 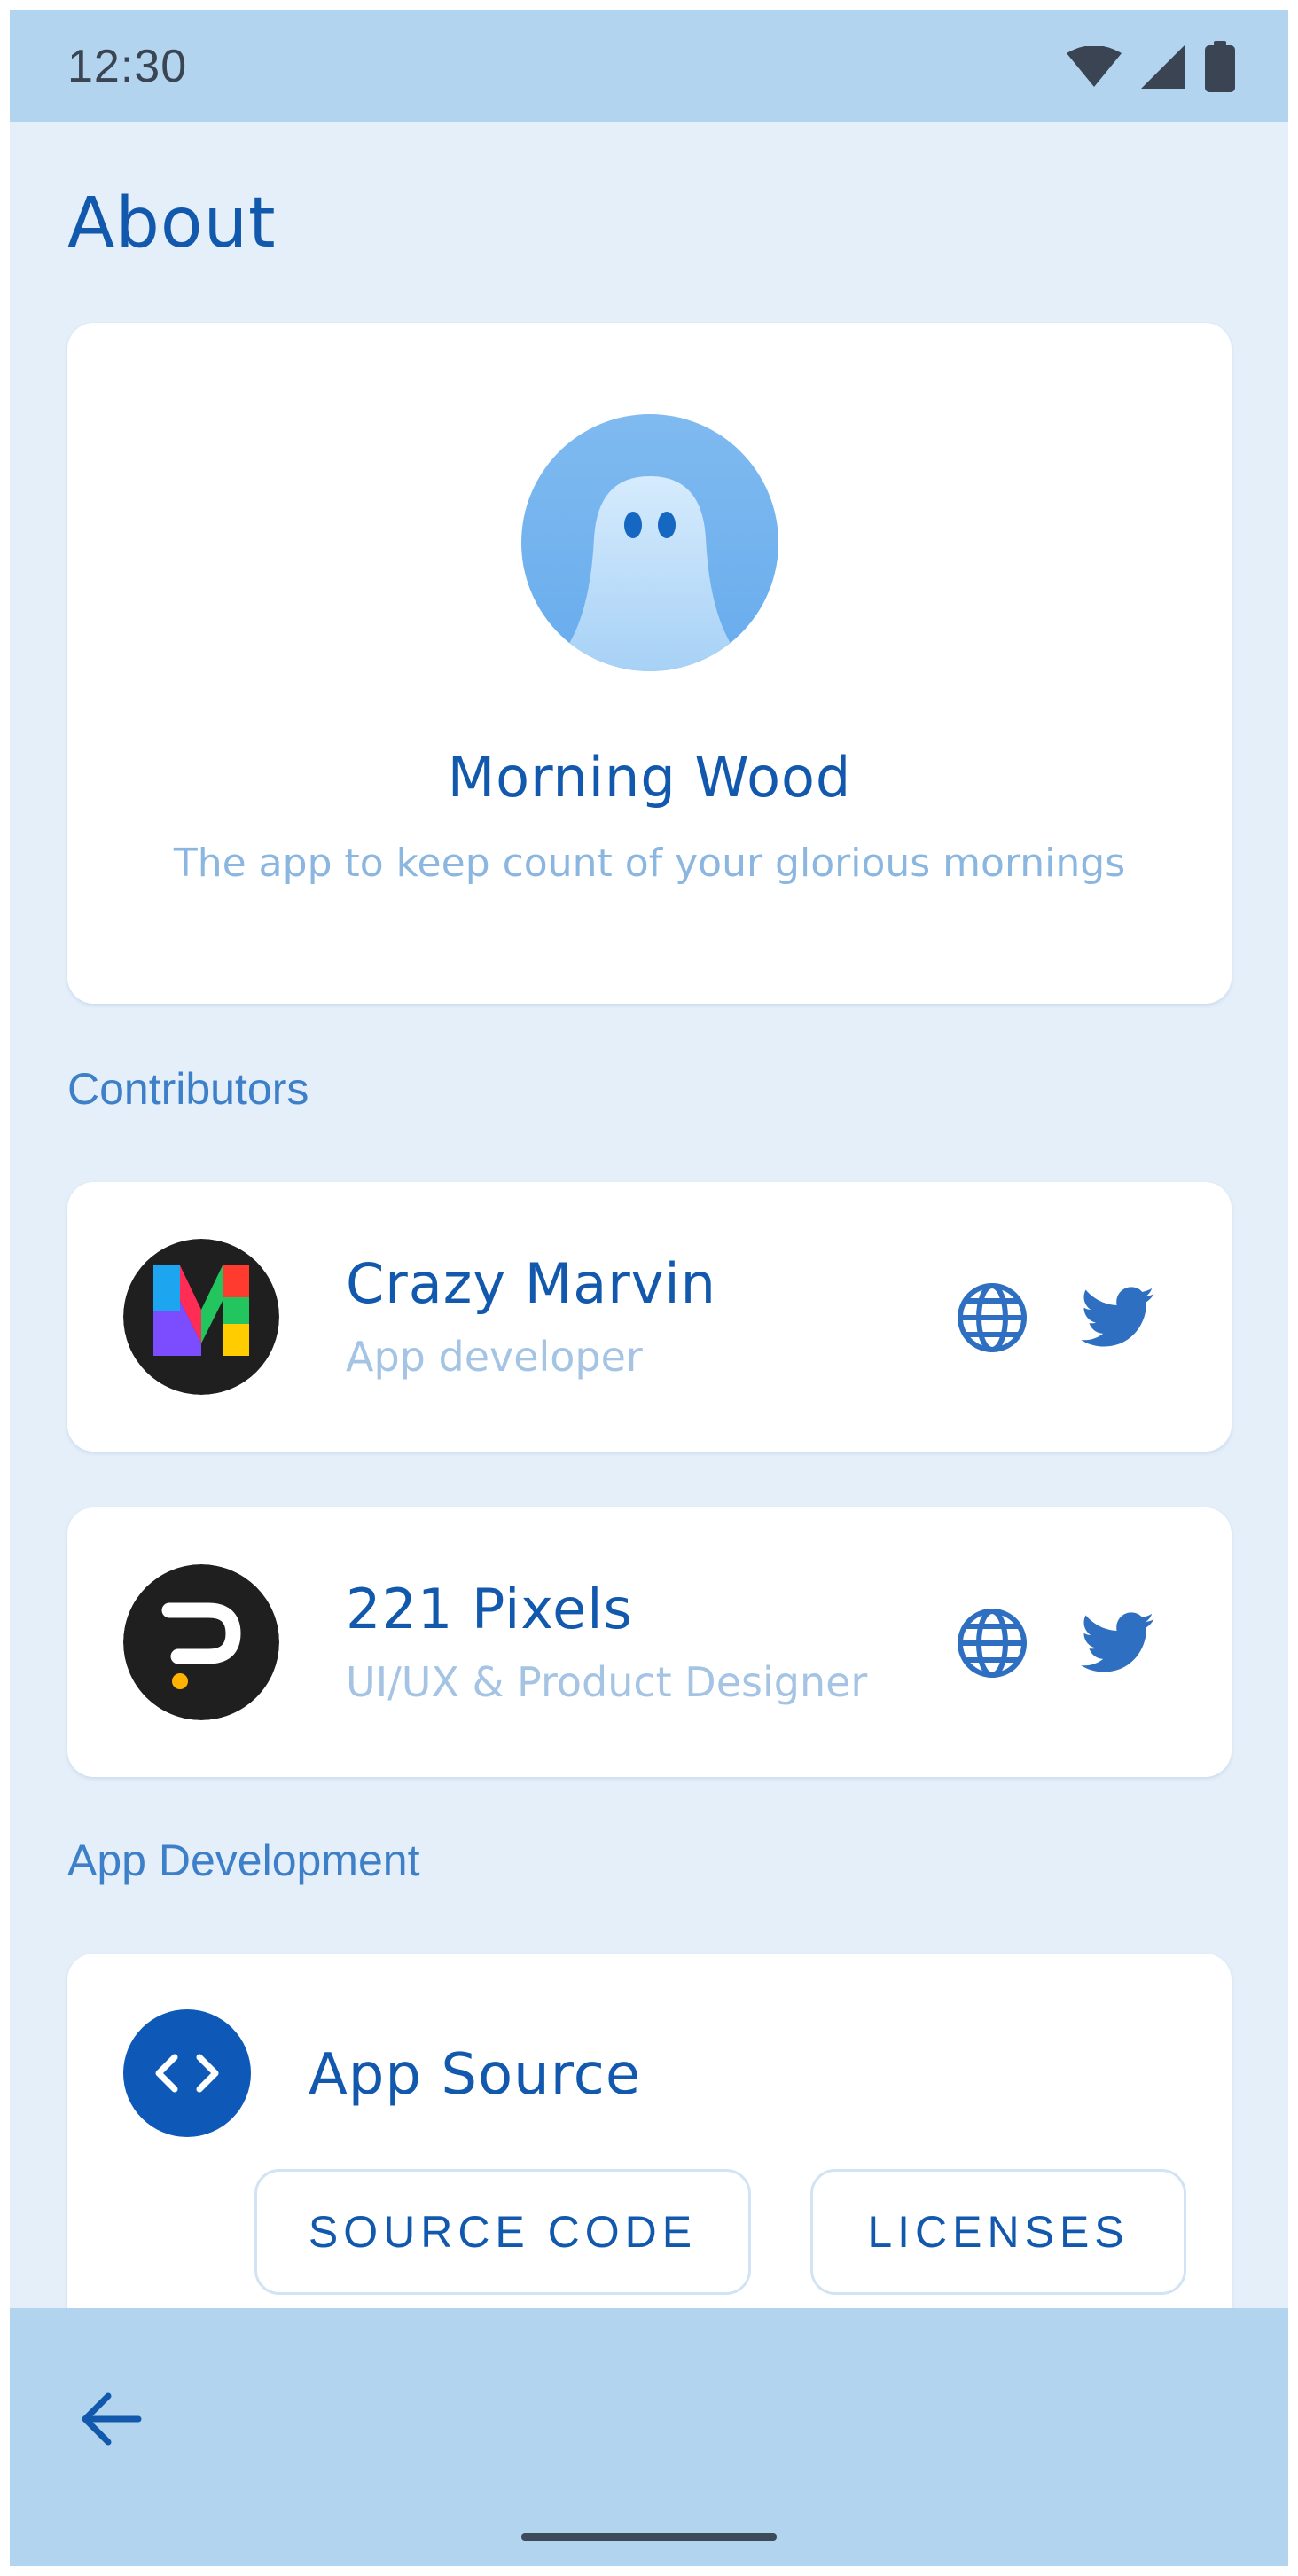 What do you see at coordinates (607, 1682) in the screenshot?
I see `contributor-role: UI/UX & Product Designer` at bounding box center [607, 1682].